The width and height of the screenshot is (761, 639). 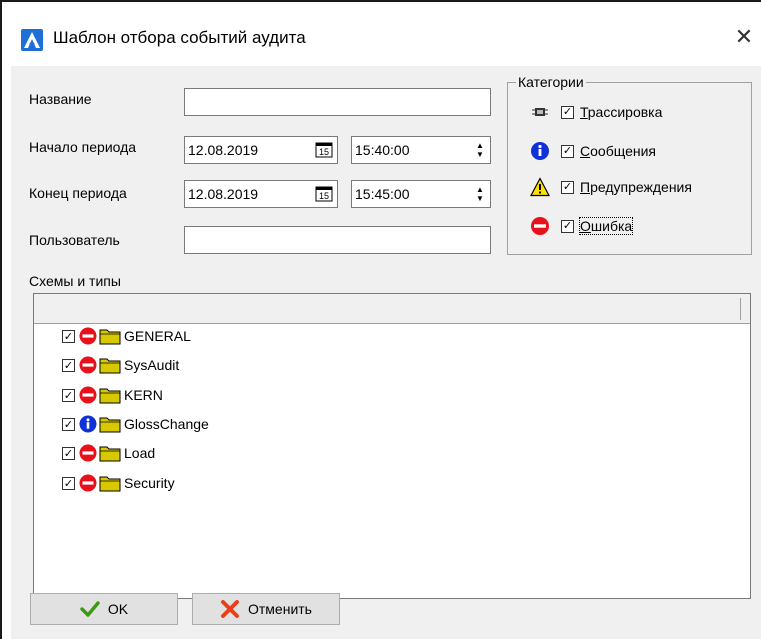 I want to click on checkmark-icon, so click(x=90, y=609).